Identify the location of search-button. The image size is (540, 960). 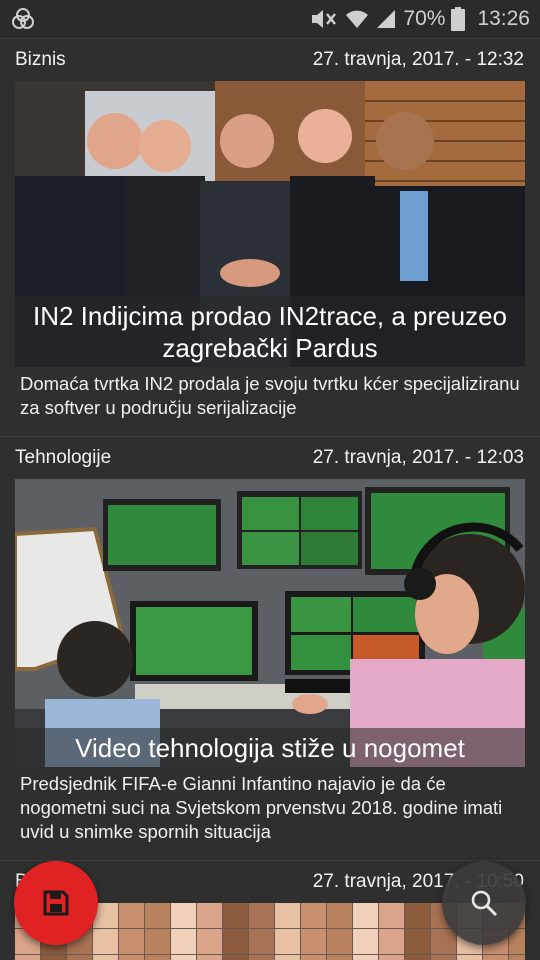
(484, 903).